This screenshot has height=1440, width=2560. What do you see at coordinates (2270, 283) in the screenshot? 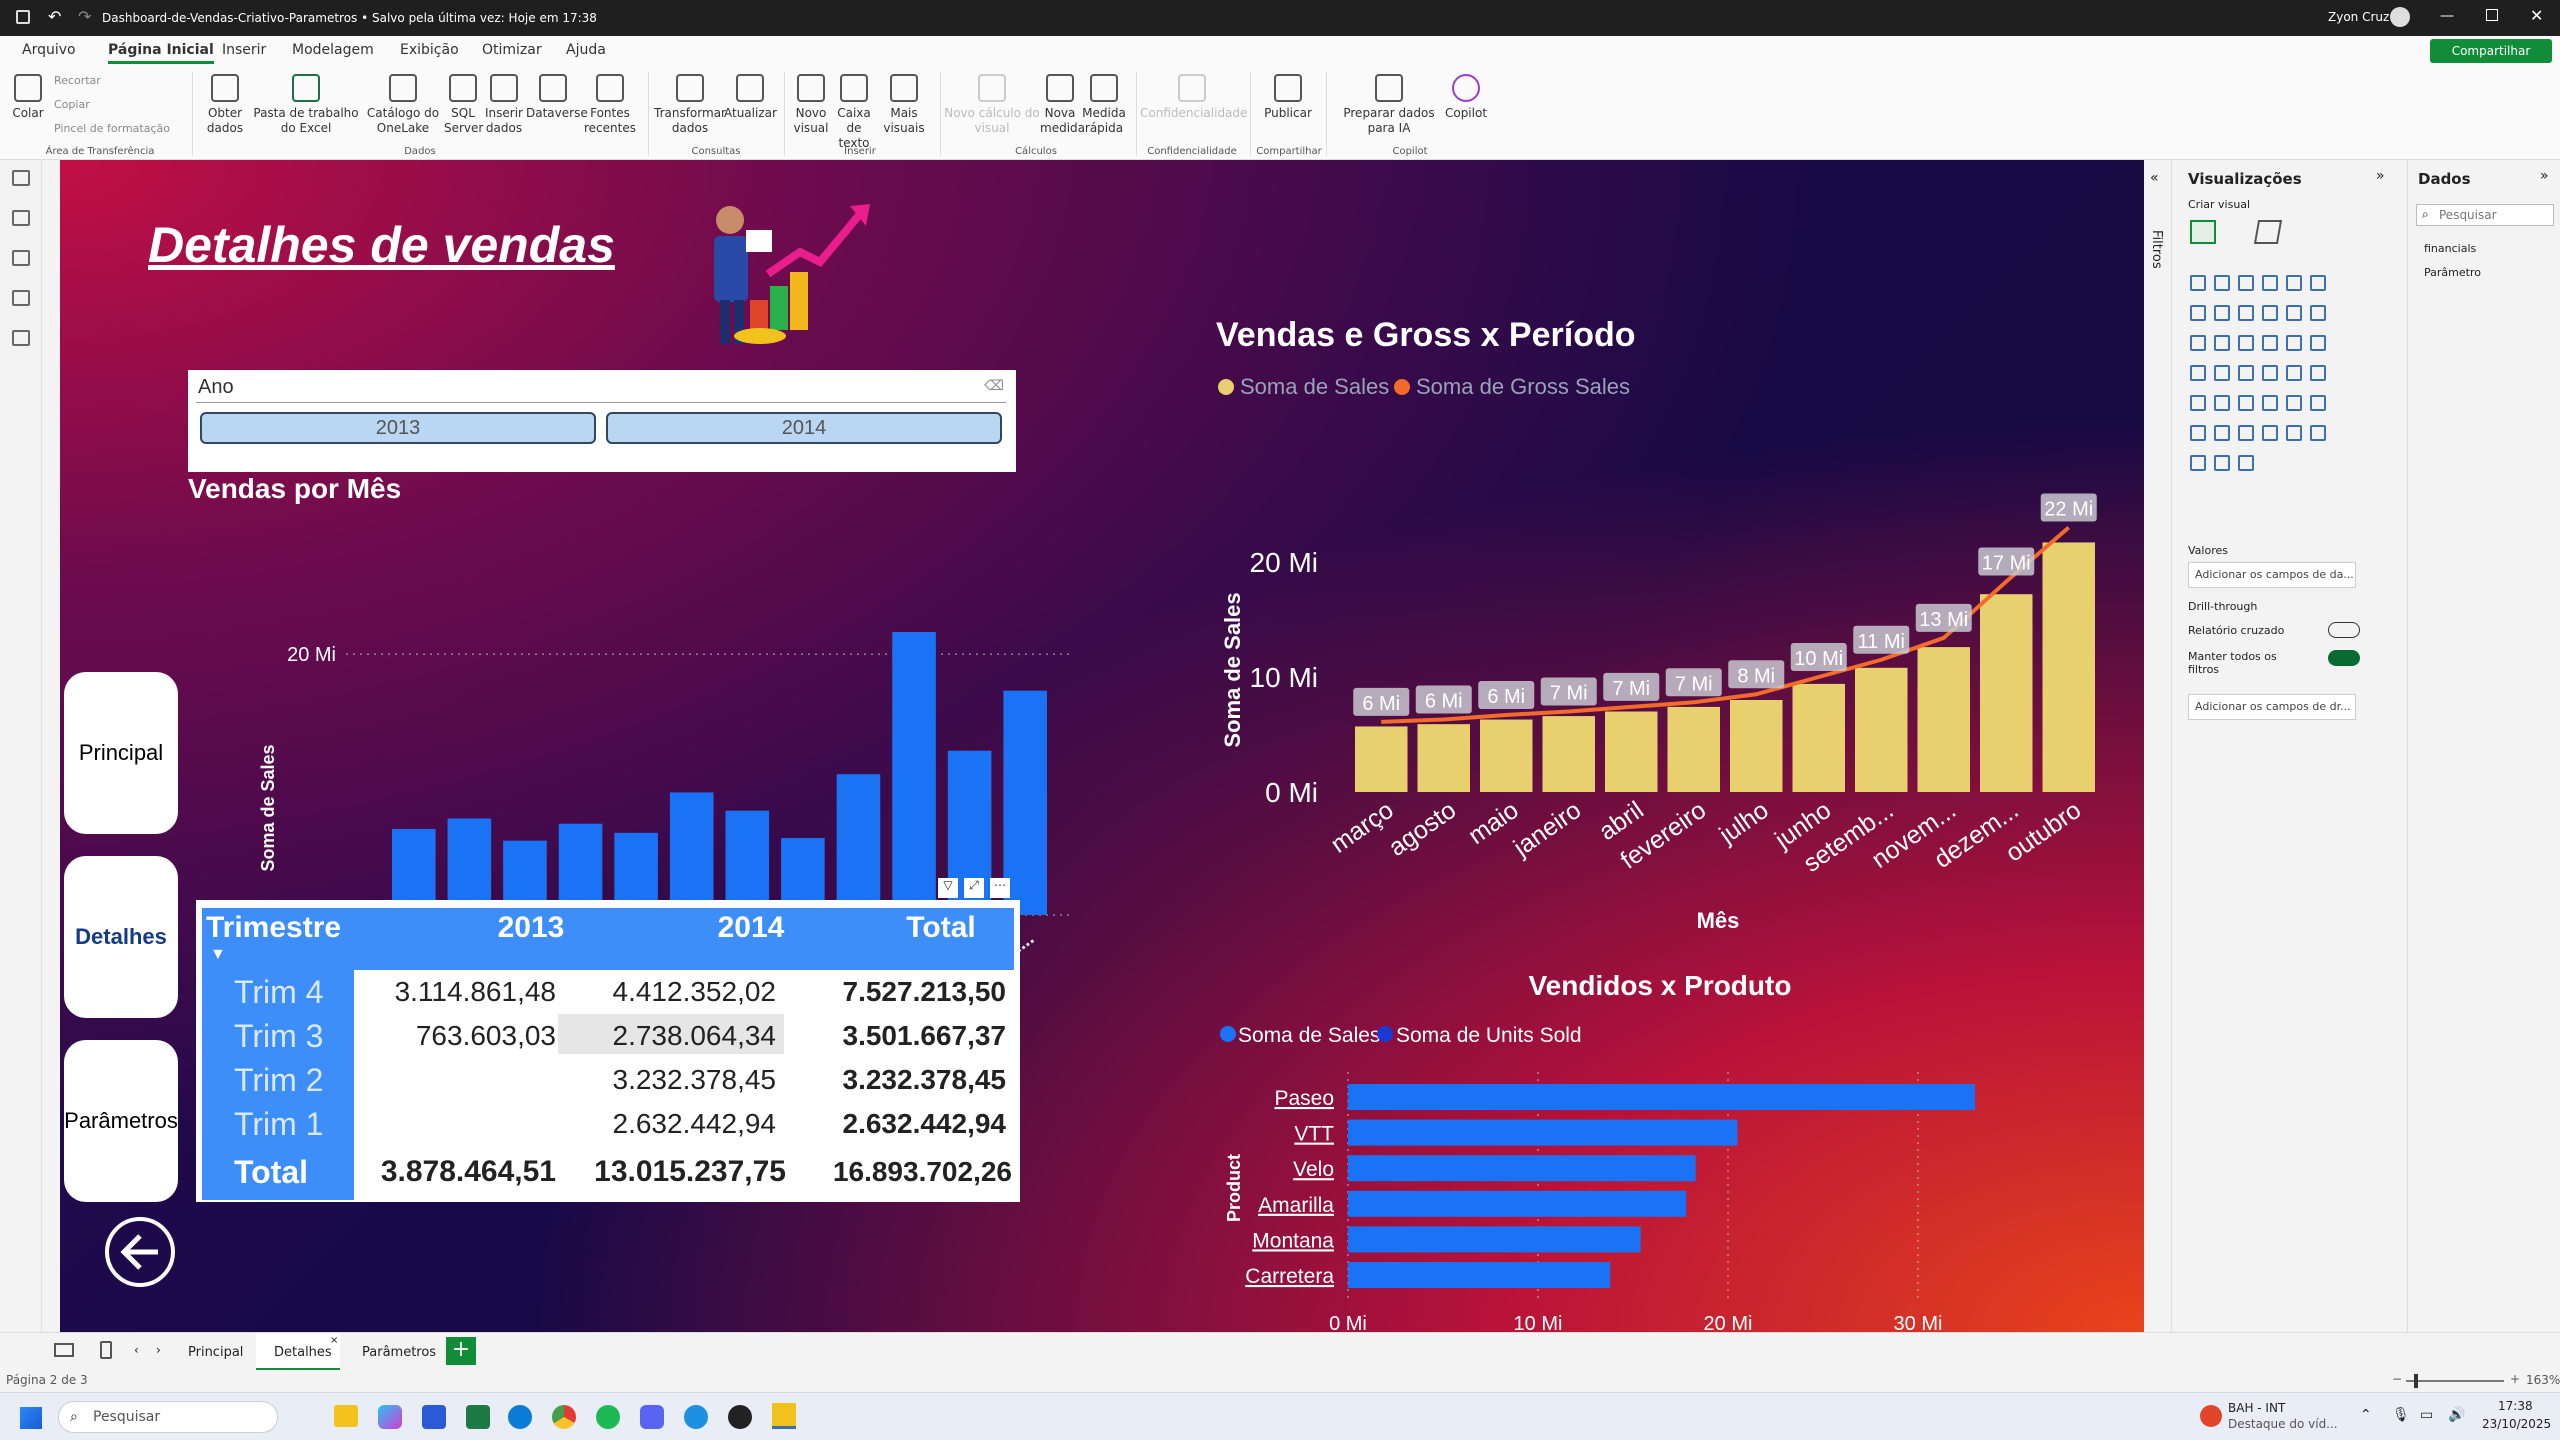
I see `clustered-column-icon` at bounding box center [2270, 283].